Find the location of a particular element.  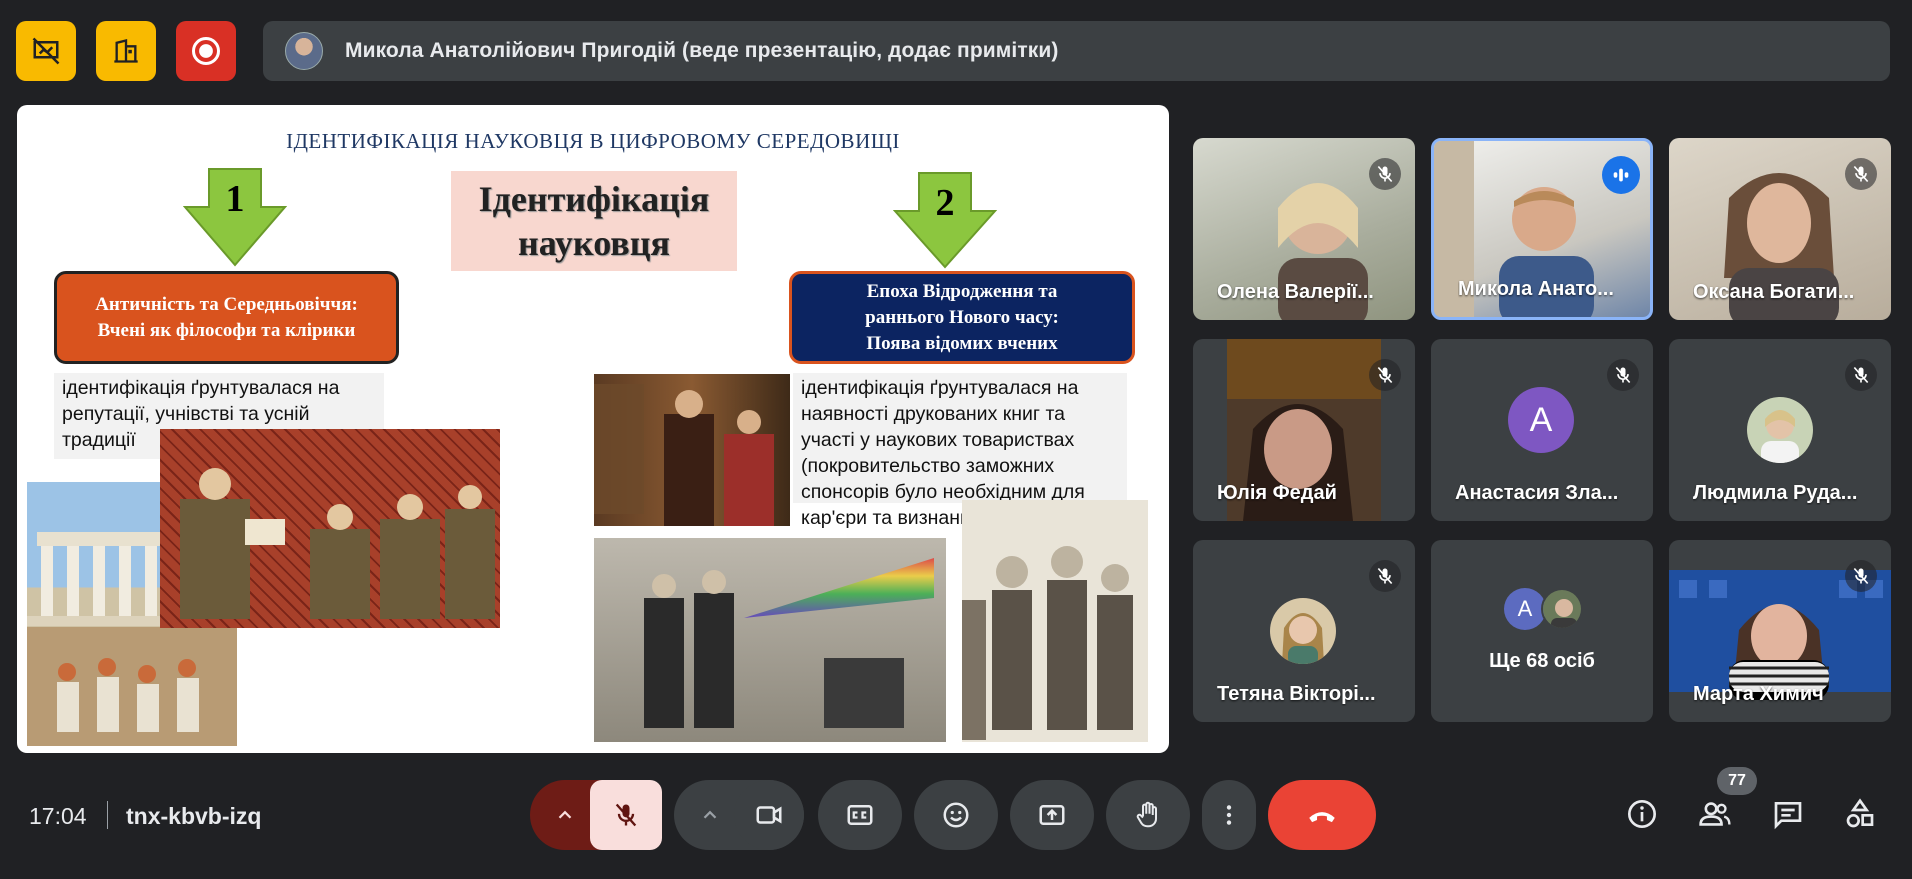

building-icon is located at coordinates (126, 51).